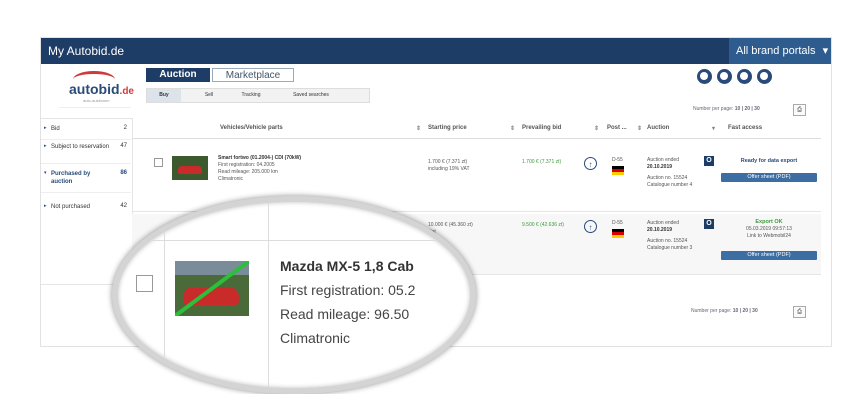  What do you see at coordinates (55, 129) in the screenshot?
I see `sidebar-item-label: Bid` at bounding box center [55, 129].